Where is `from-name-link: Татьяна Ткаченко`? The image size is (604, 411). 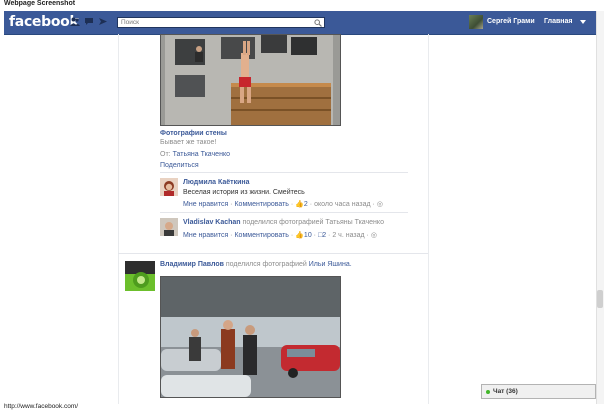 from-name-link: Татьяна Ткаченко is located at coordinates (201, 154).